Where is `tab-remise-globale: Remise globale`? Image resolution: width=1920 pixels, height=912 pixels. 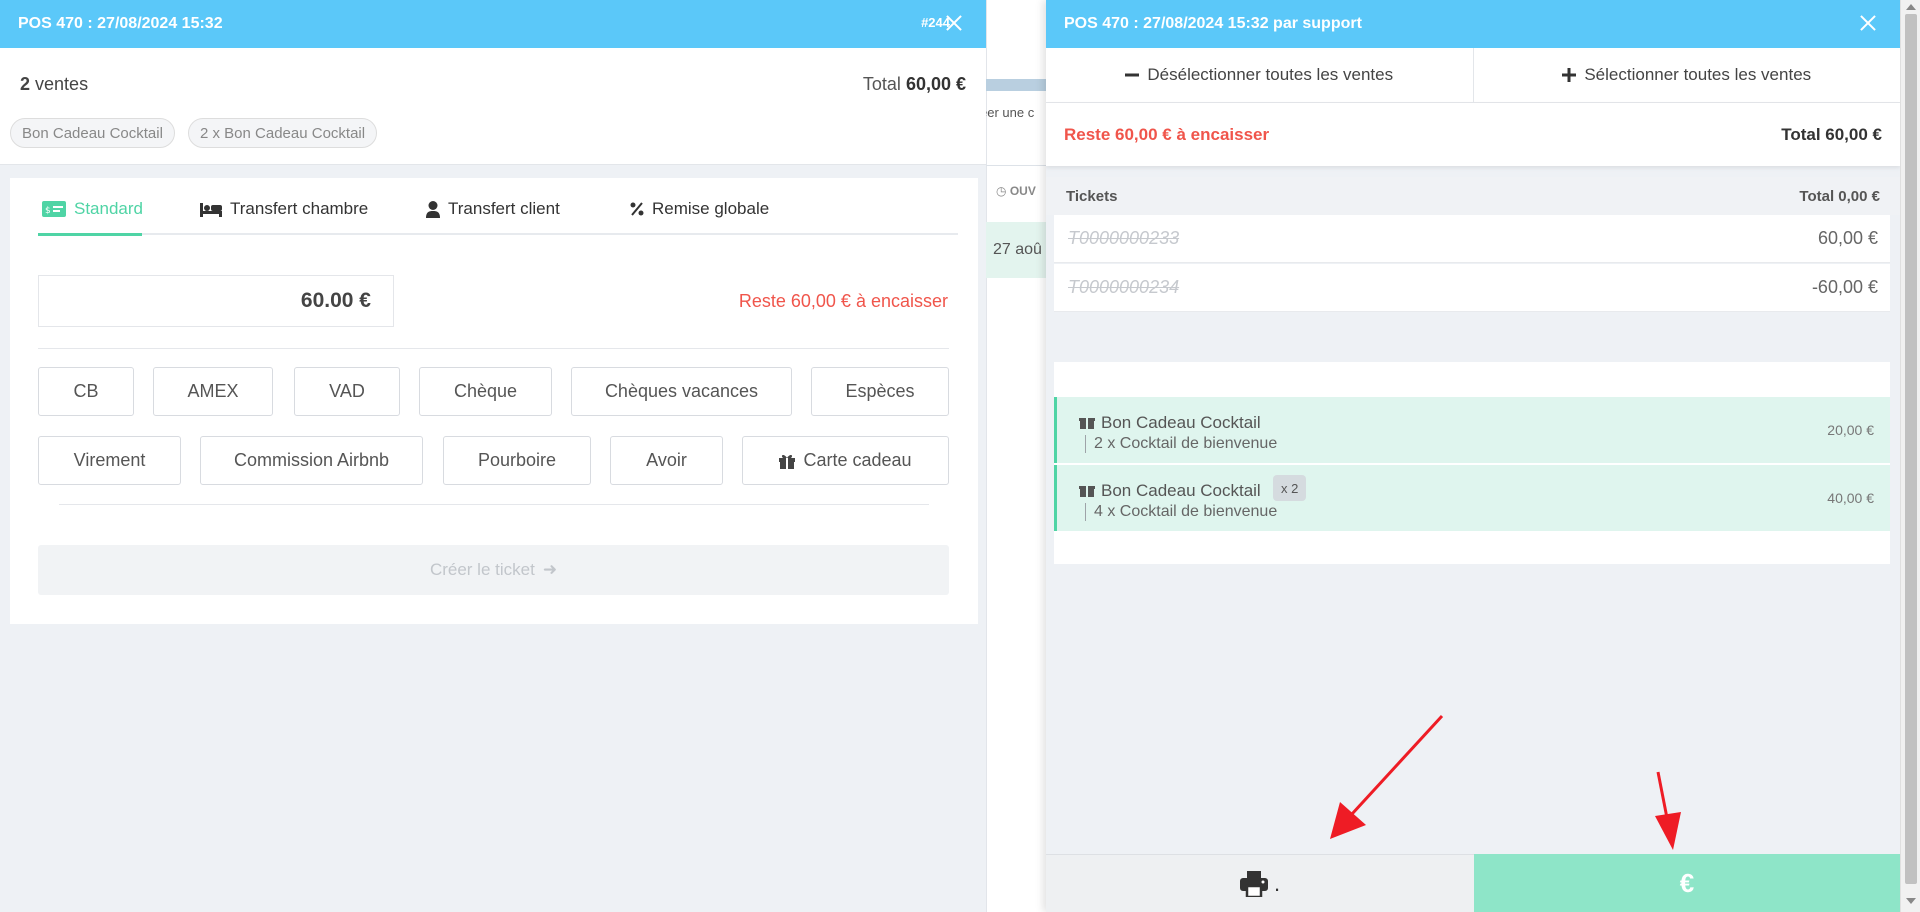
tab-remise-globale: Remise globale is located at coordinates (699, 209).